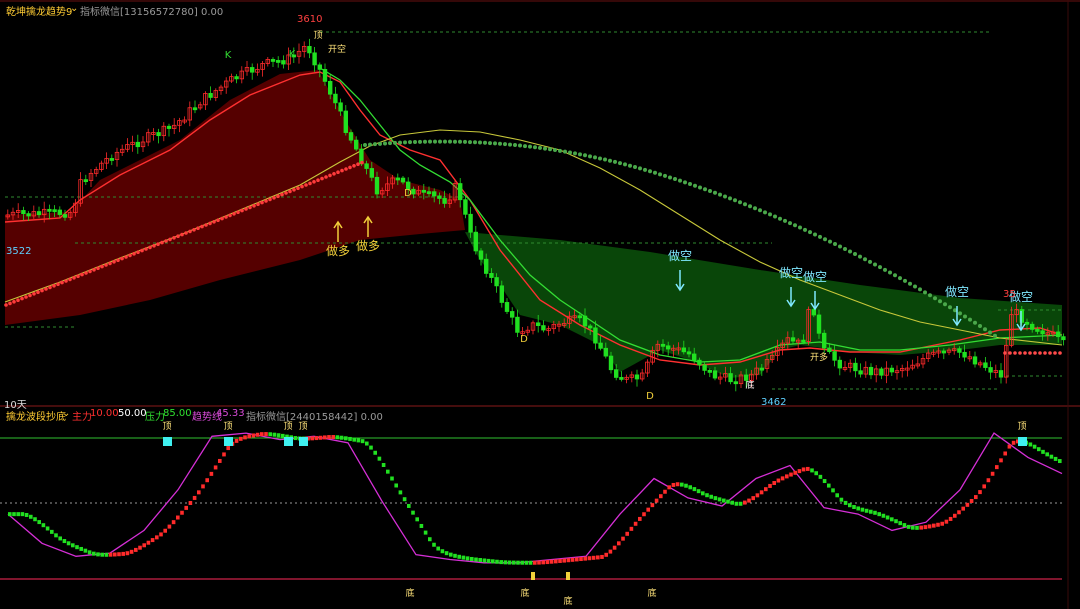 The height and width of the screenshot is (609, 1080). Describe the element at coordinates (36, 415) in the screenshot. I see `bottom-indicator-name: 擒龙波段抄底` at that location.